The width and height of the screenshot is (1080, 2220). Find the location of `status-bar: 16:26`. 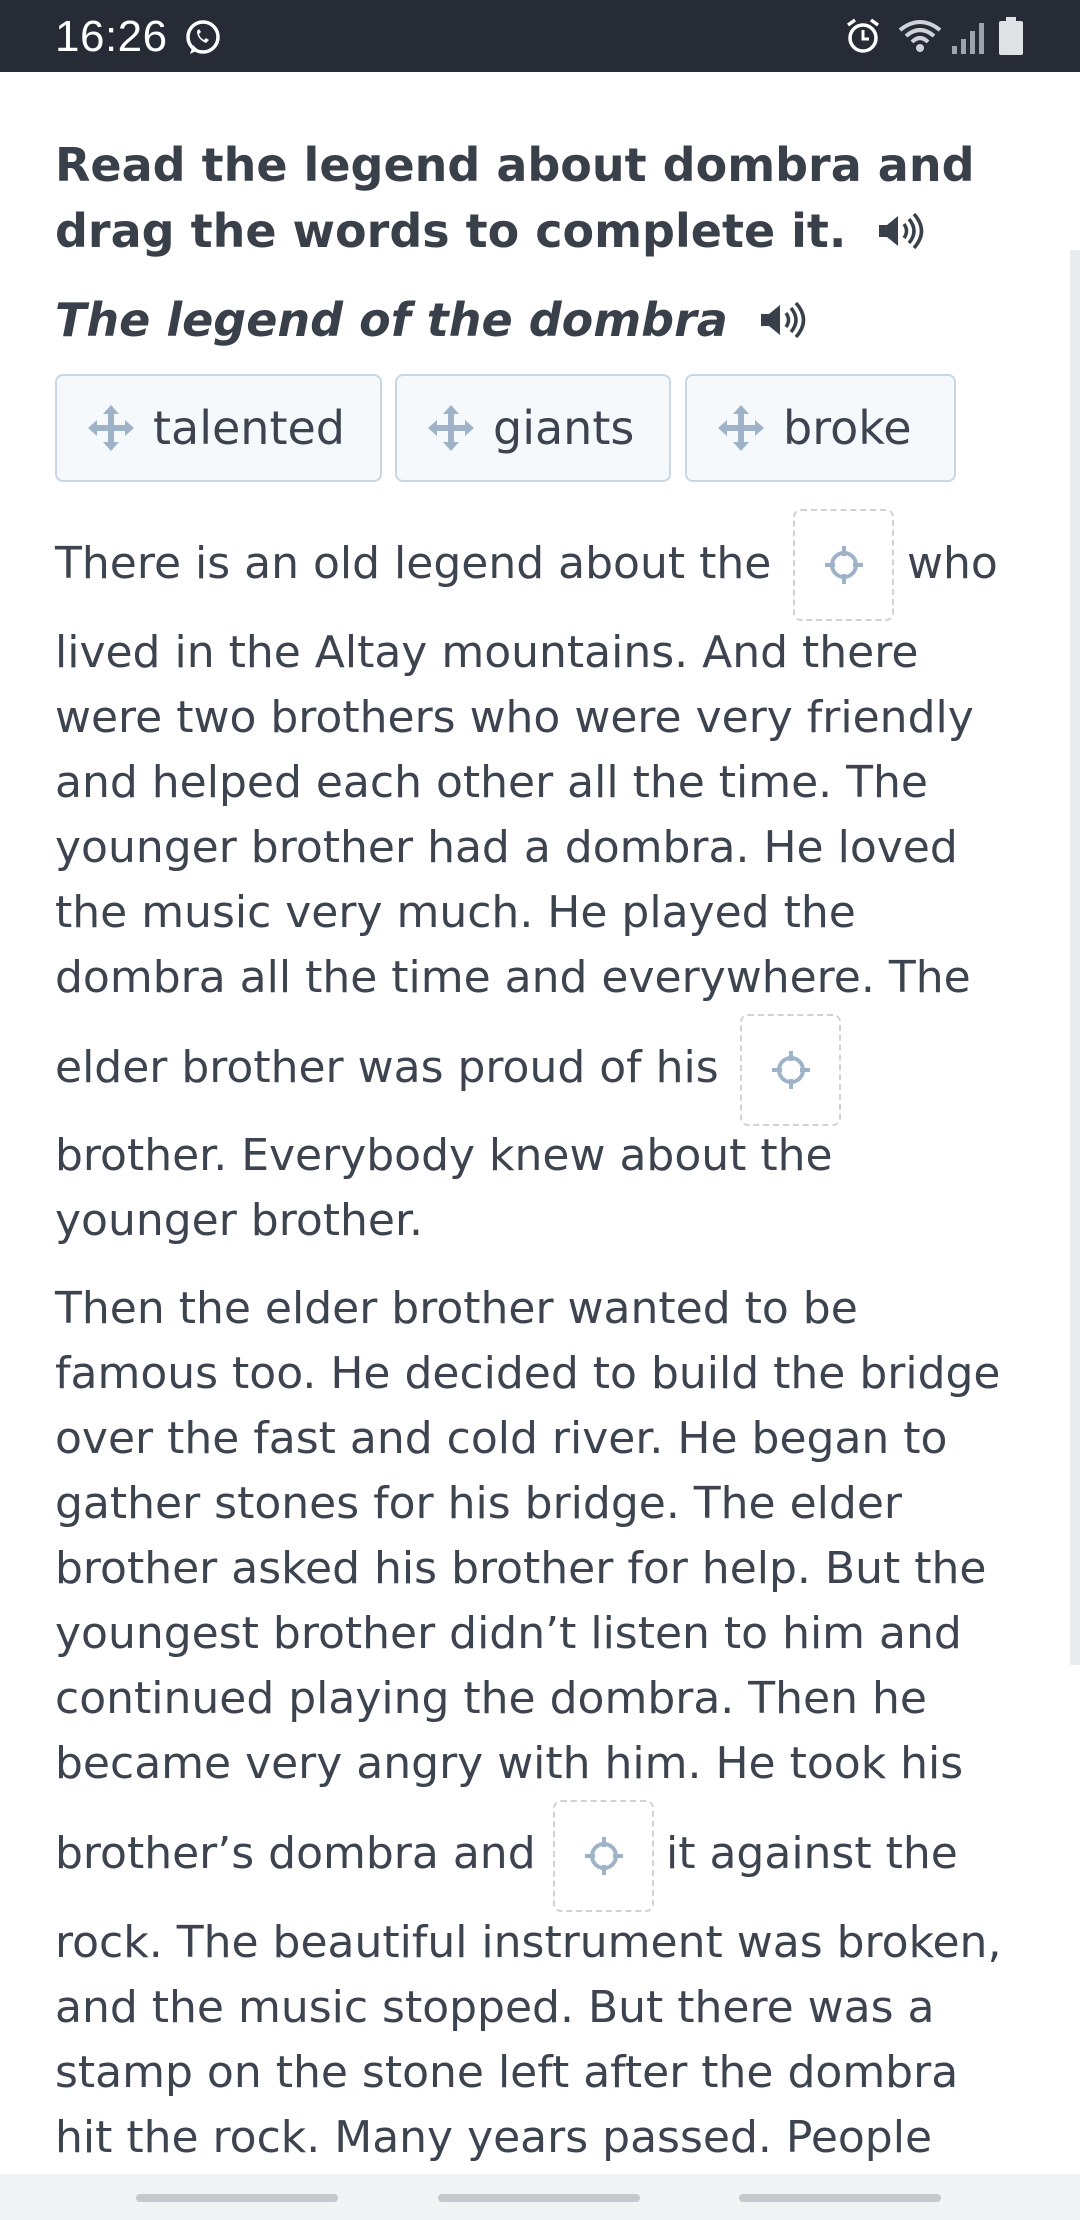

status-bar: 16:26 is located at coordinates (540, 36).